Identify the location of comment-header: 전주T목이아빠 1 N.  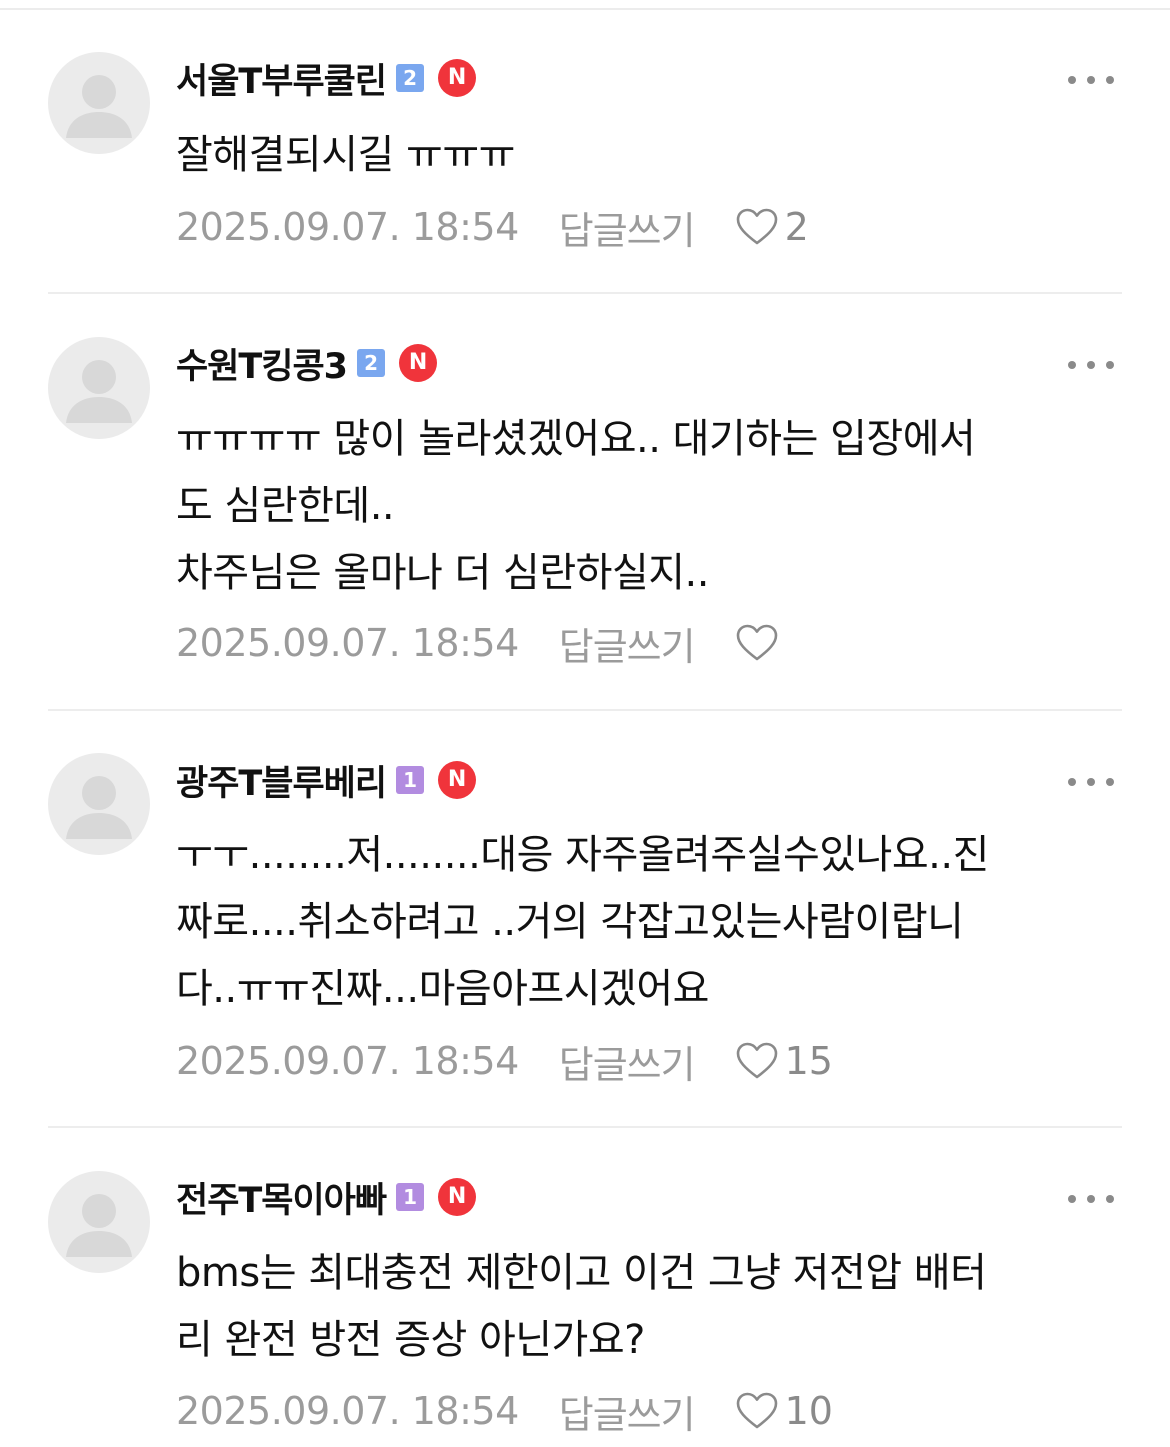
(326, 1197).